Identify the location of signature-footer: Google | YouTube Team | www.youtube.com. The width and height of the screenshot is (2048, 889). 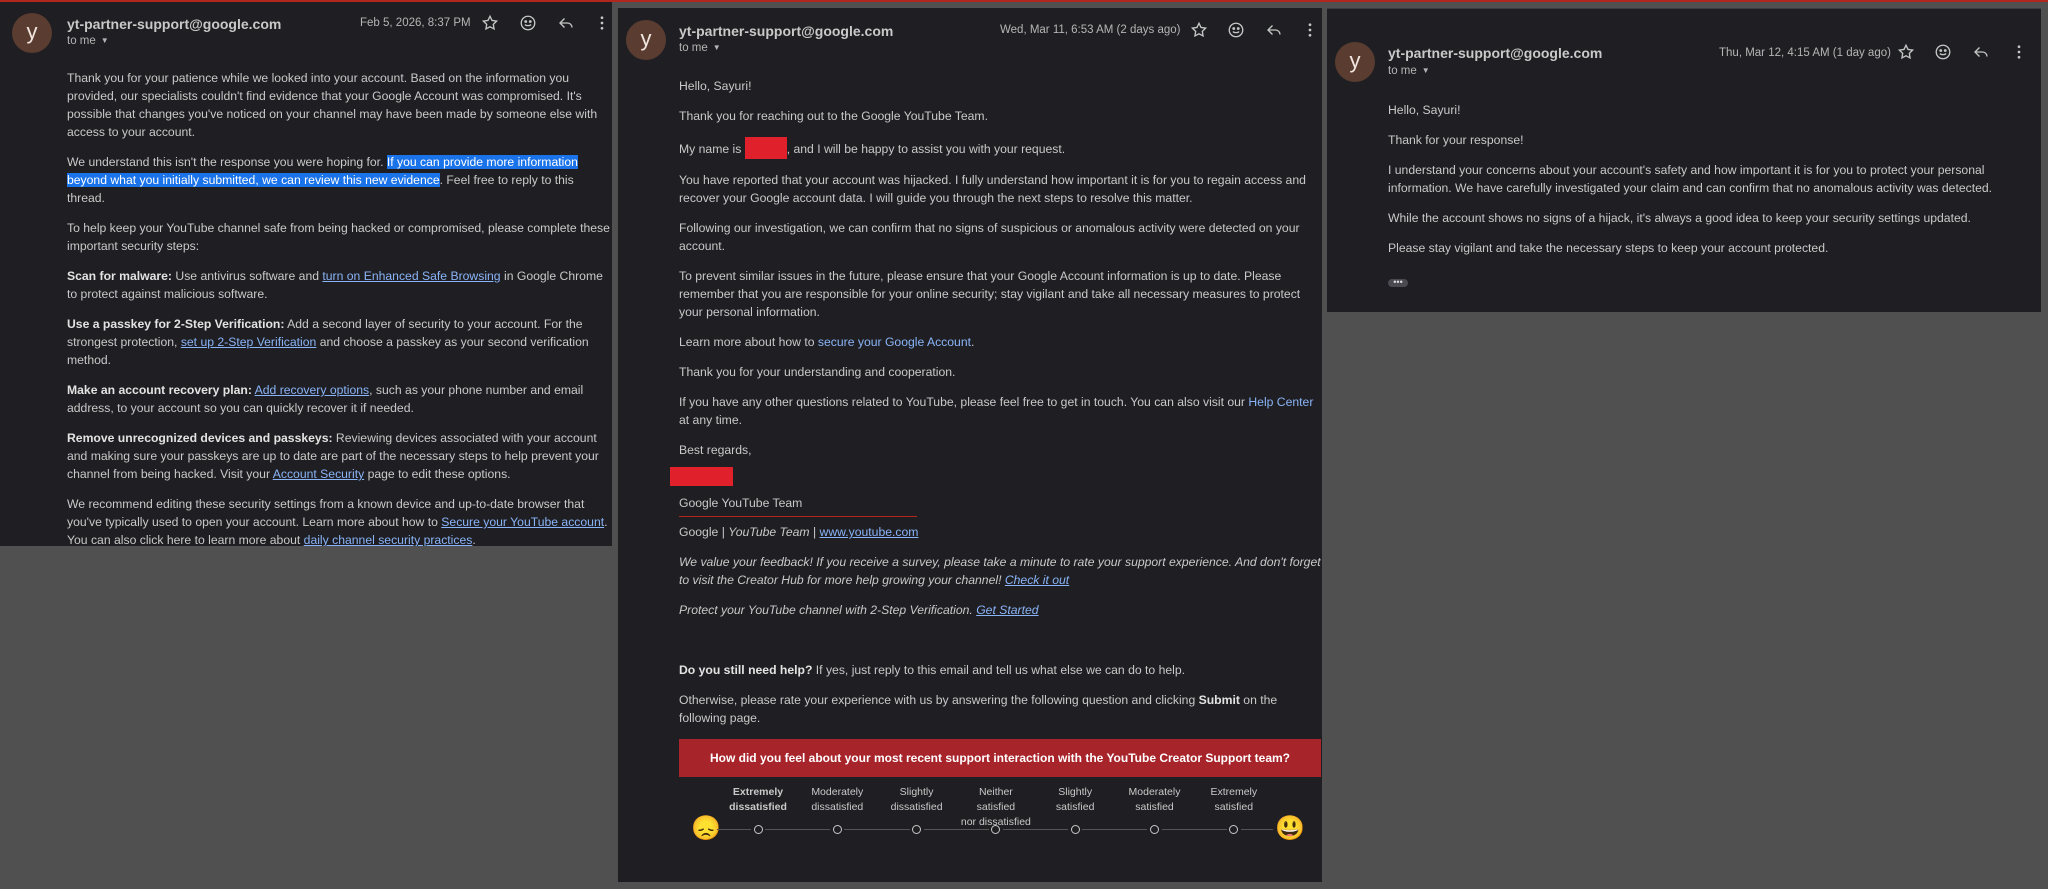
(1000, 532).